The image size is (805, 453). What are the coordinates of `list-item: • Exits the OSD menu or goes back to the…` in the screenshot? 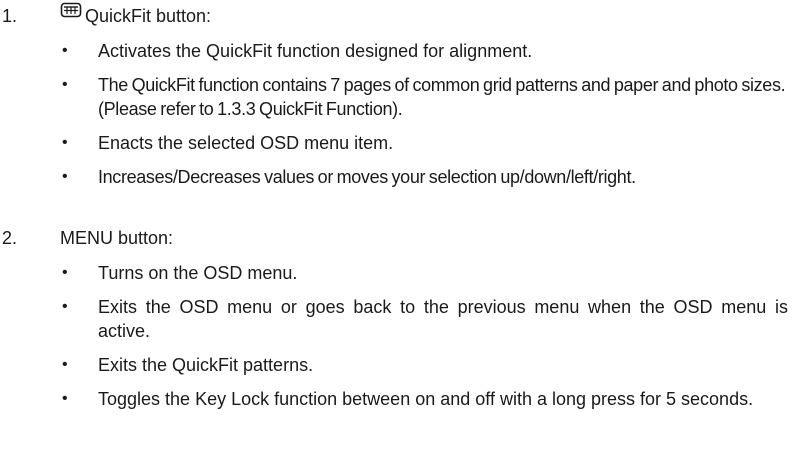 It's located at (394, 319).